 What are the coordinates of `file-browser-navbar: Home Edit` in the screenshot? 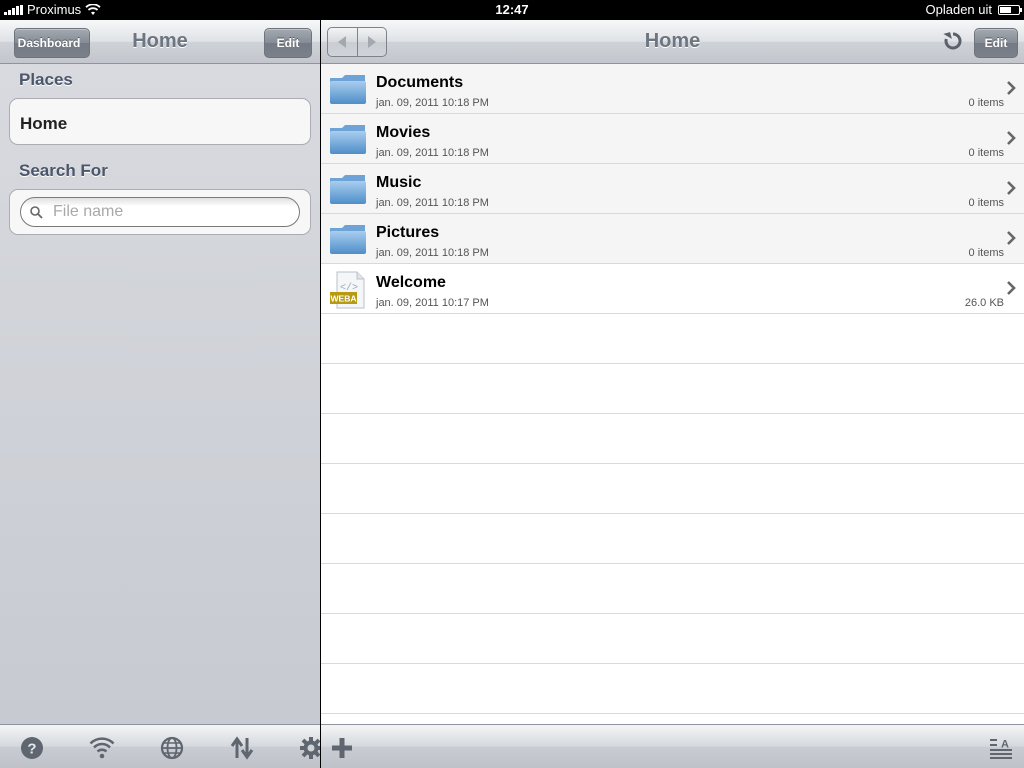 It's located at (672, 42).